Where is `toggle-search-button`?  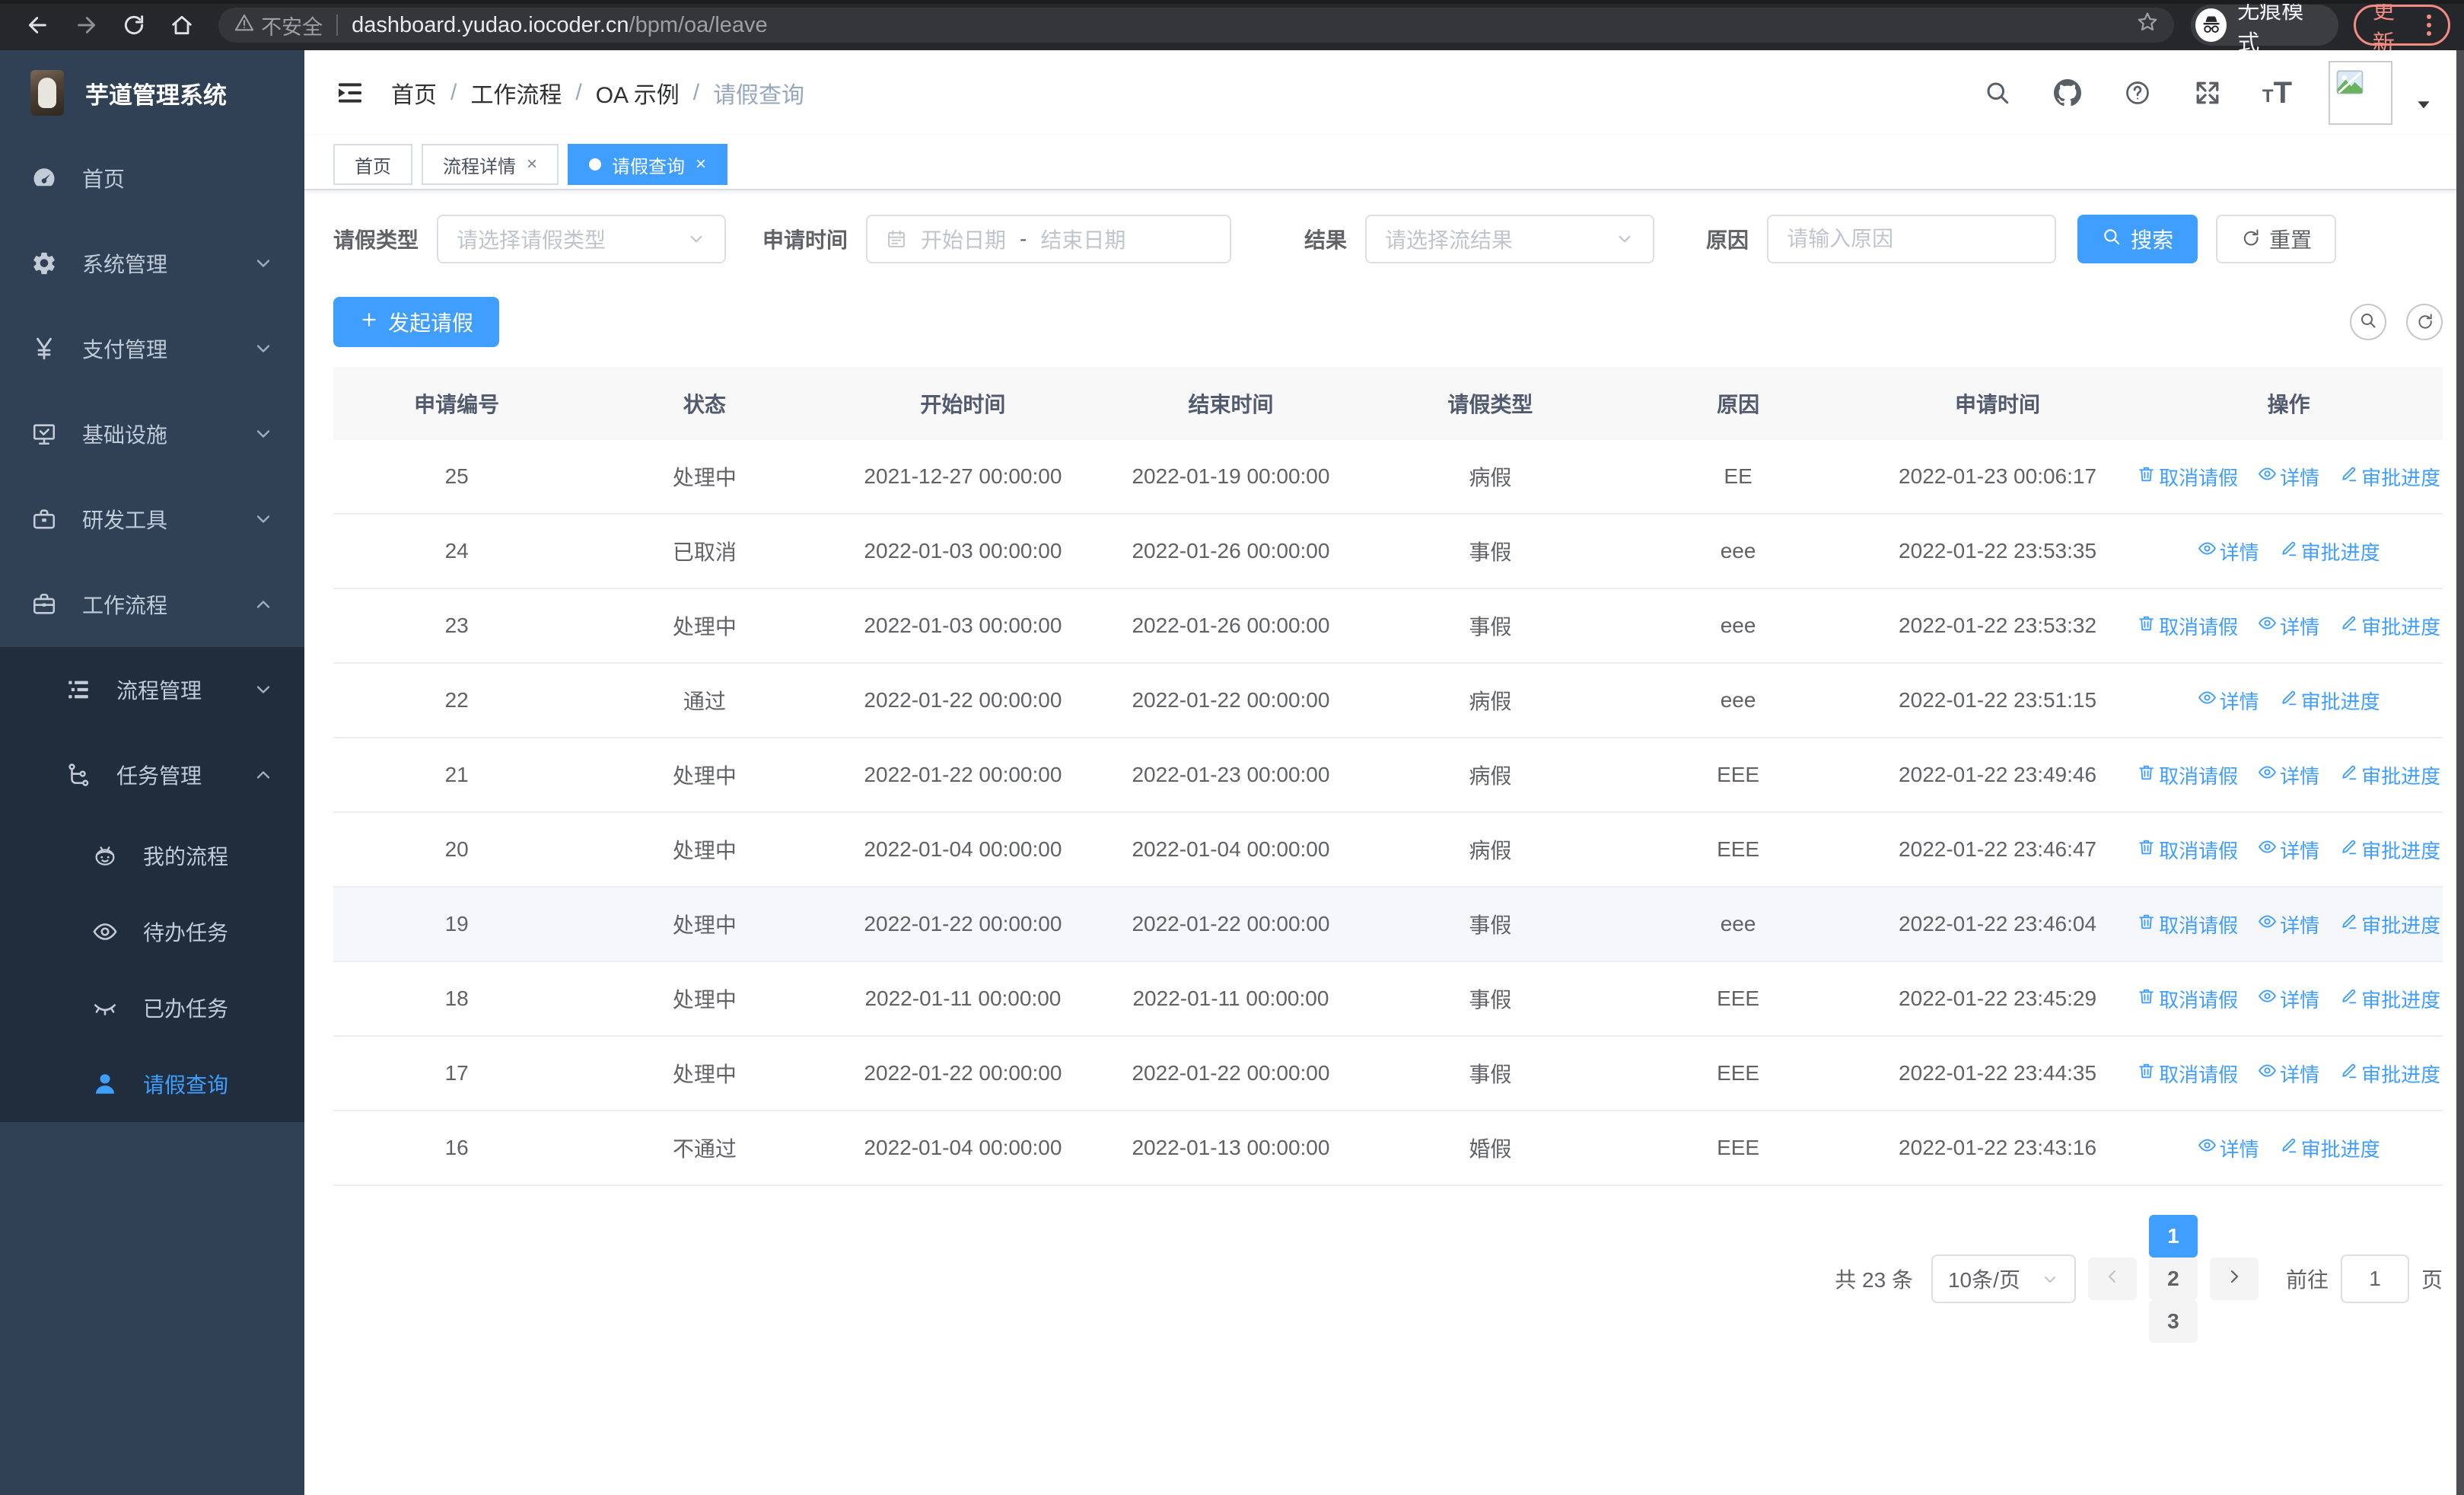
toggle-search-button is located at coordinates (2368, 322).